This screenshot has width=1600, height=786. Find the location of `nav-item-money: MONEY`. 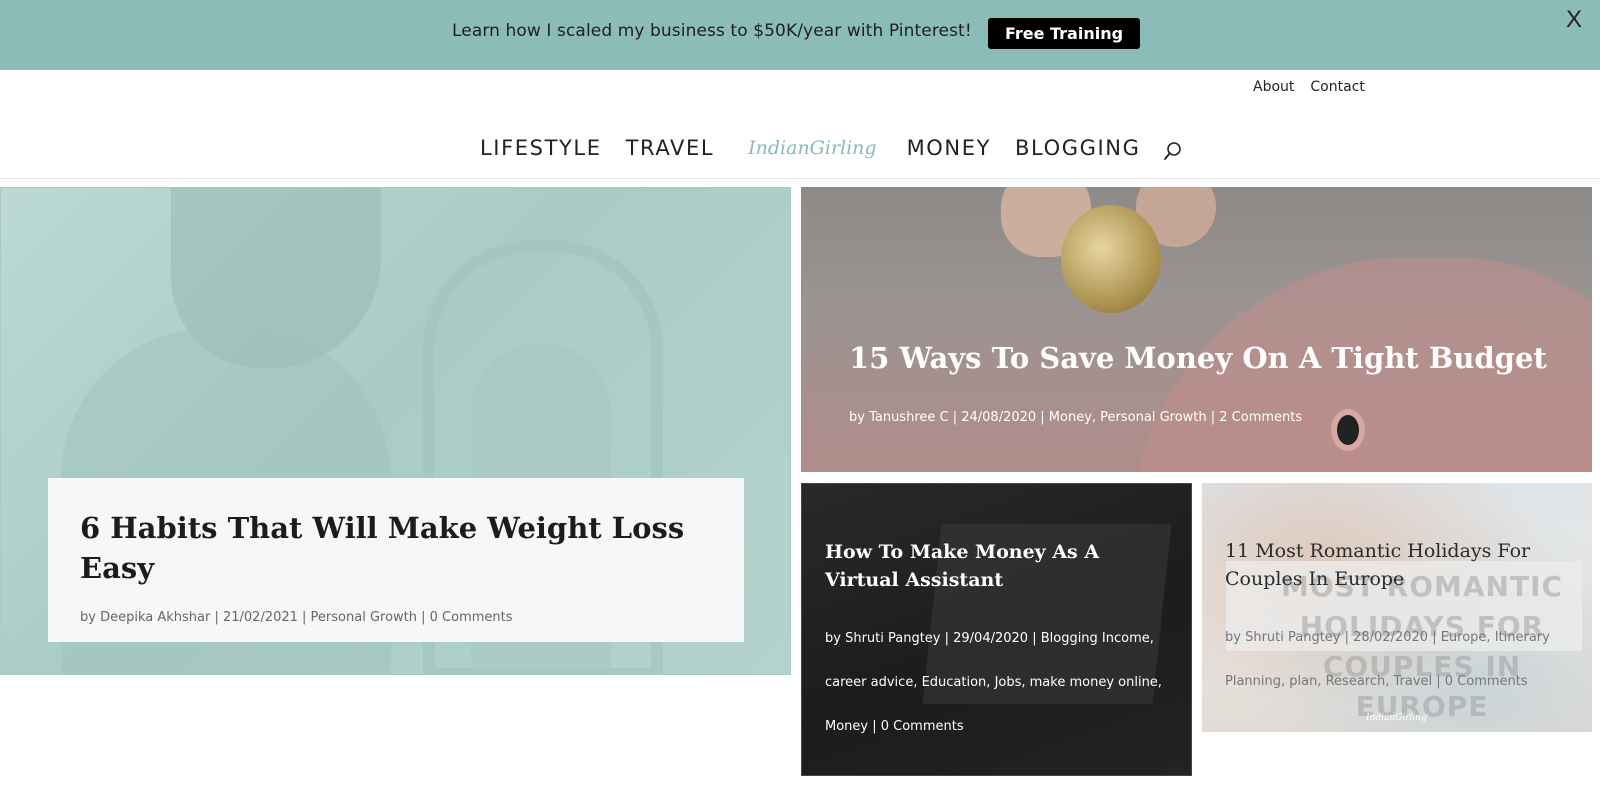

nav-item-money: MONEY is located at coordinates (949, 148).